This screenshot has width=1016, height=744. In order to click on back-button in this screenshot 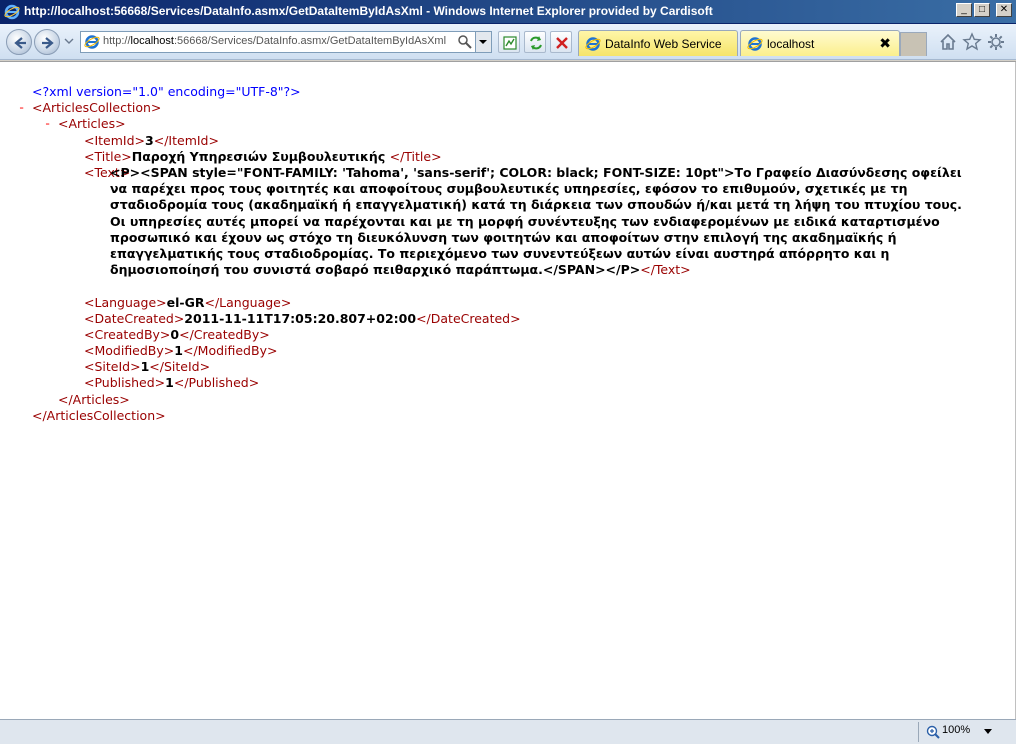, I will do `click(19, 42)`.